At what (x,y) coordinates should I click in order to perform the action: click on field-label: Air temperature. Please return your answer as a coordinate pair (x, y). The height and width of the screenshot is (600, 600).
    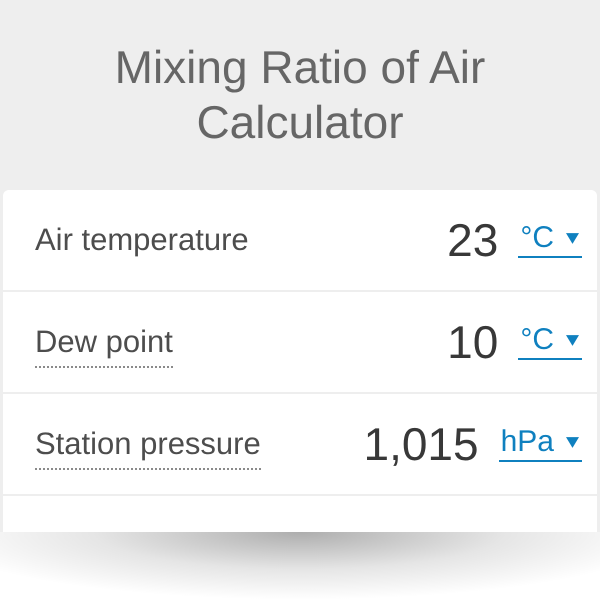
    Looking at the image, I should click on (142, 240).